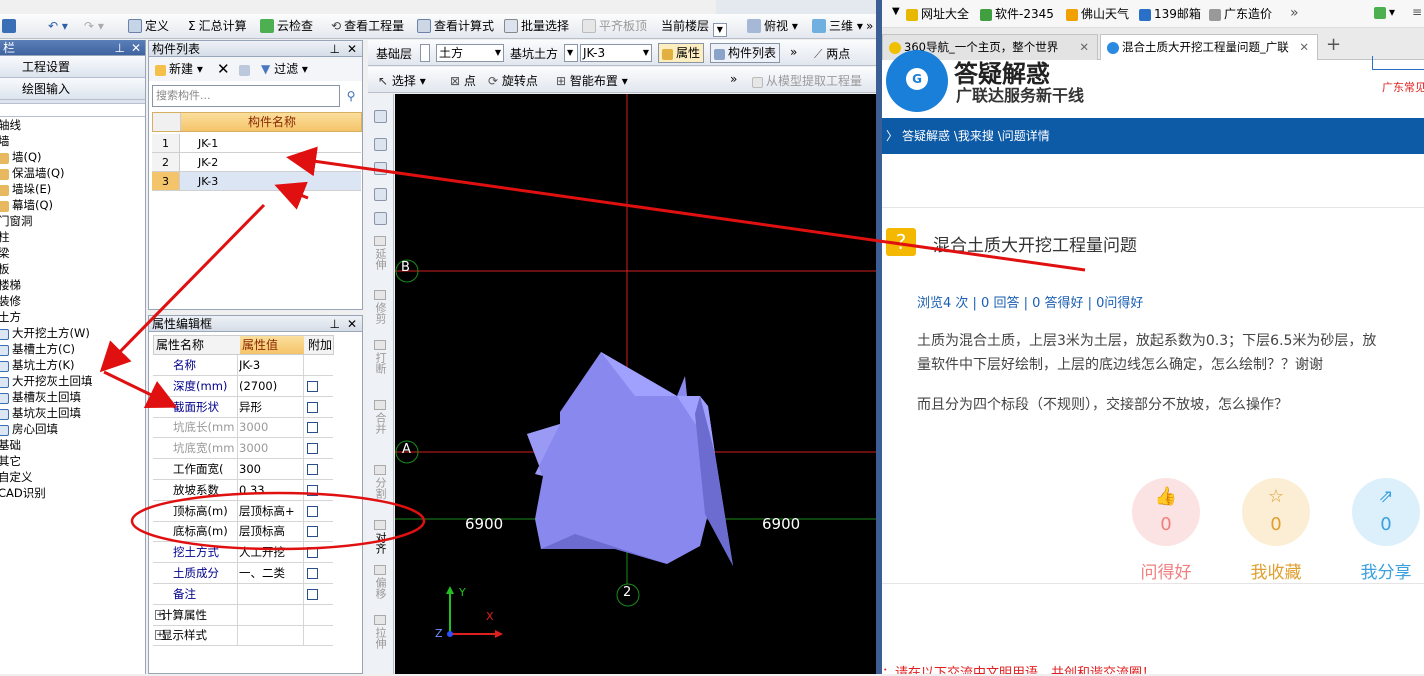 This screenshot has height=676, width=1424. Describe the element at coordinates (380, 307) in the screenshot. I see `vtool-1: 修剪` at that location.